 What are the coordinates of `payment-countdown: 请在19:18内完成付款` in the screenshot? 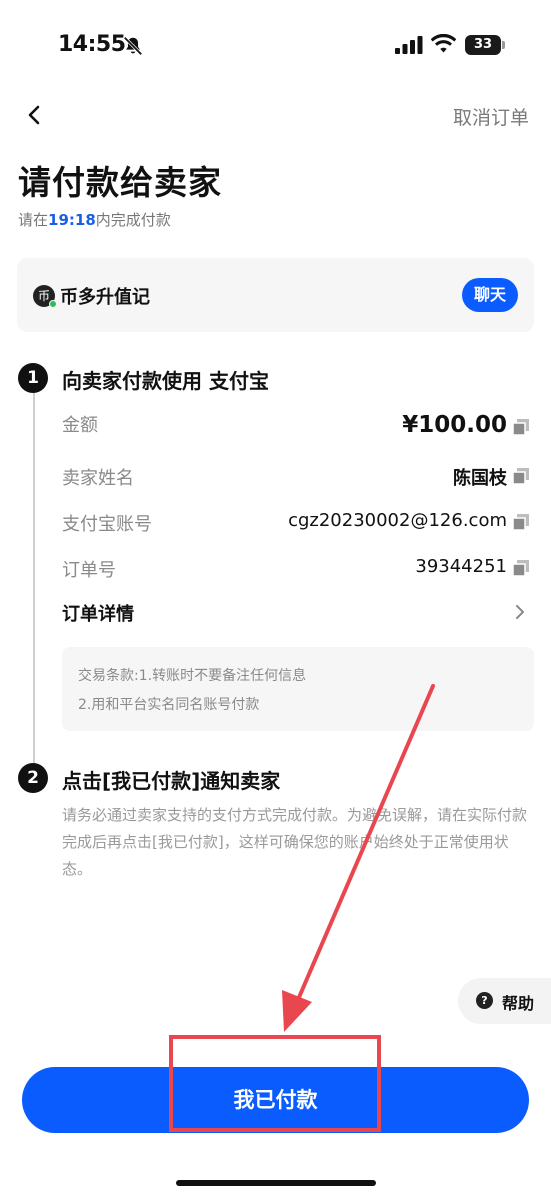 It's located at (94, 219).